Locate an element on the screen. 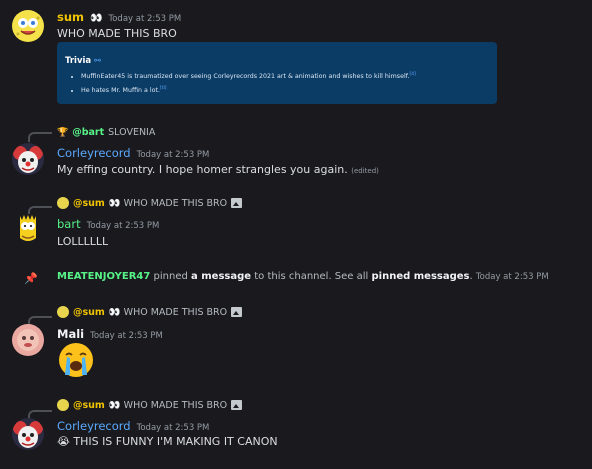 The width and height of the screenshot is (592, 469). avatar-sum is located at coordinates (28, 26).